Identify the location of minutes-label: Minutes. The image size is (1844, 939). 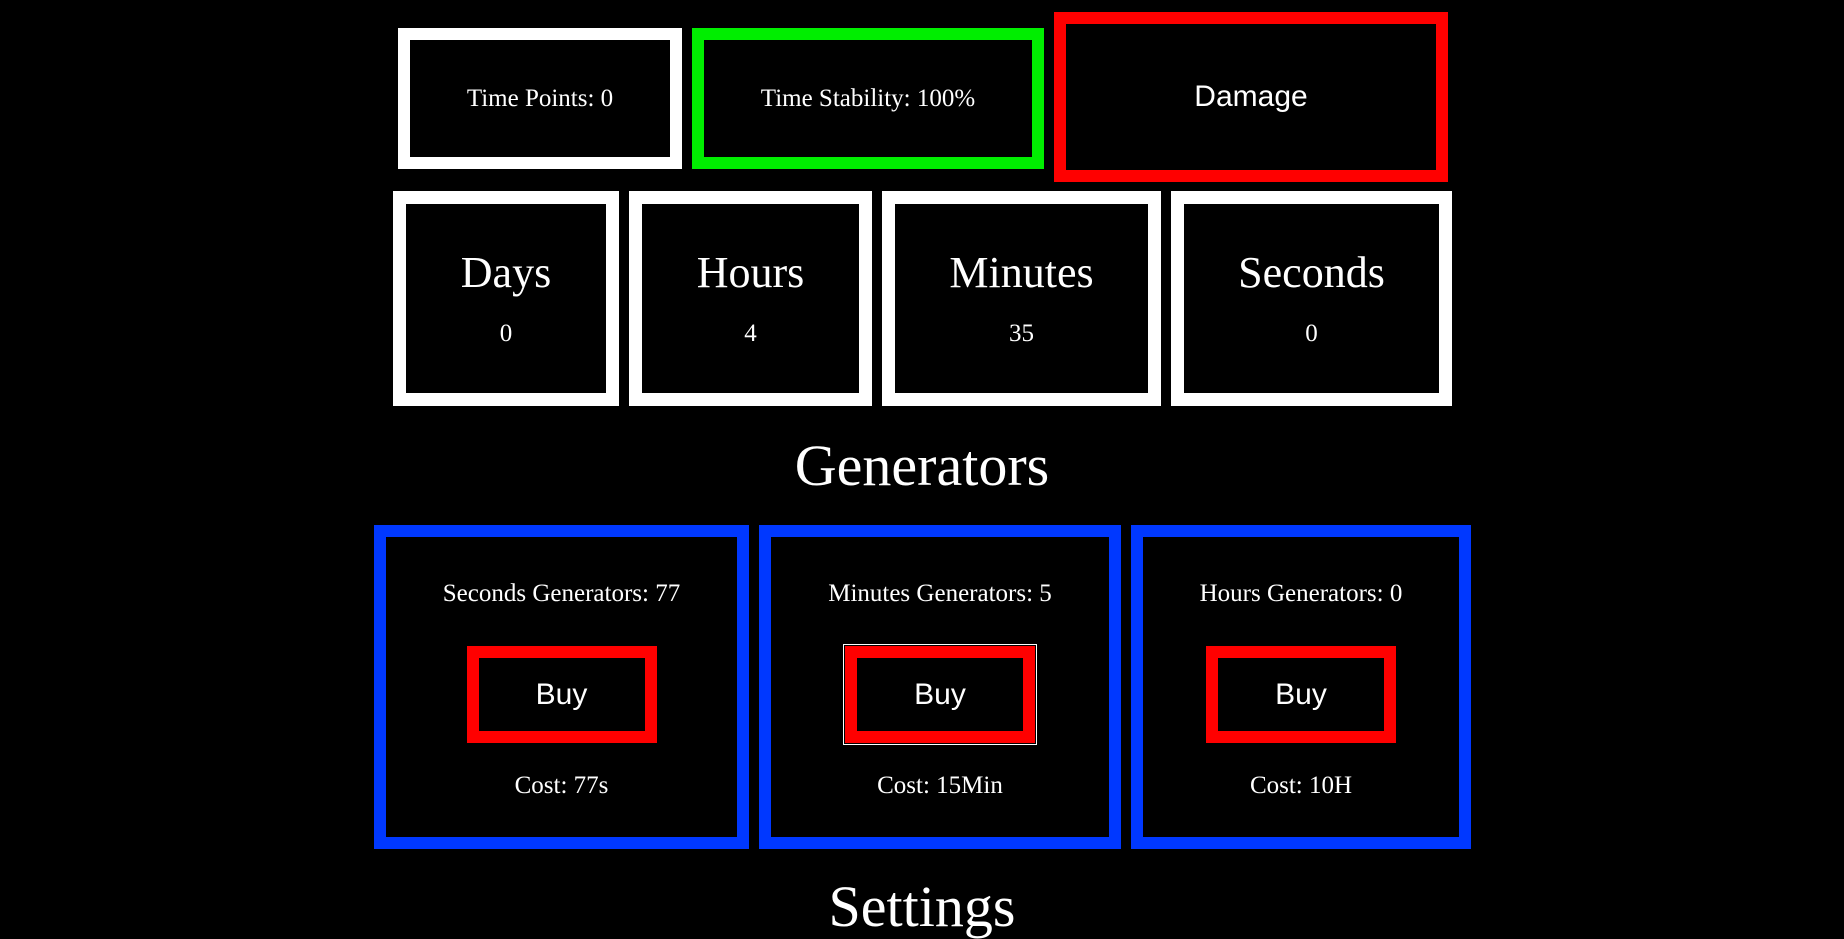
(1021, 272).